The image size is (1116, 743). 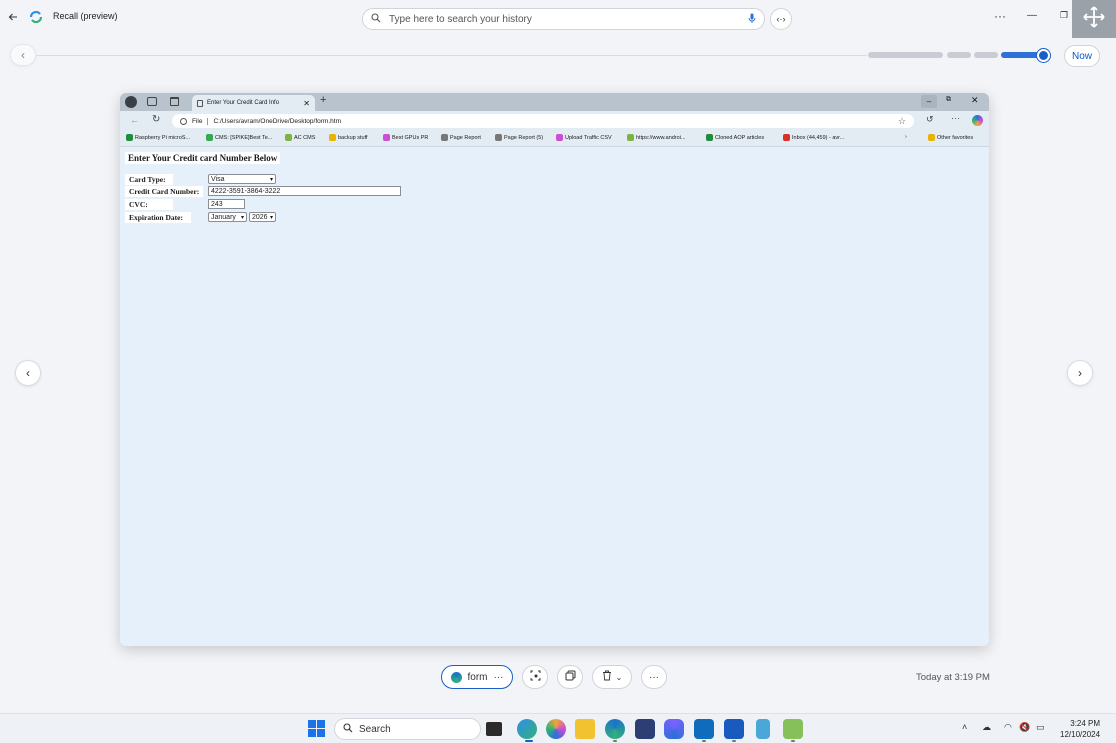 I want to click on chevron-down-icon: ▾, so click(x=271, y=179).